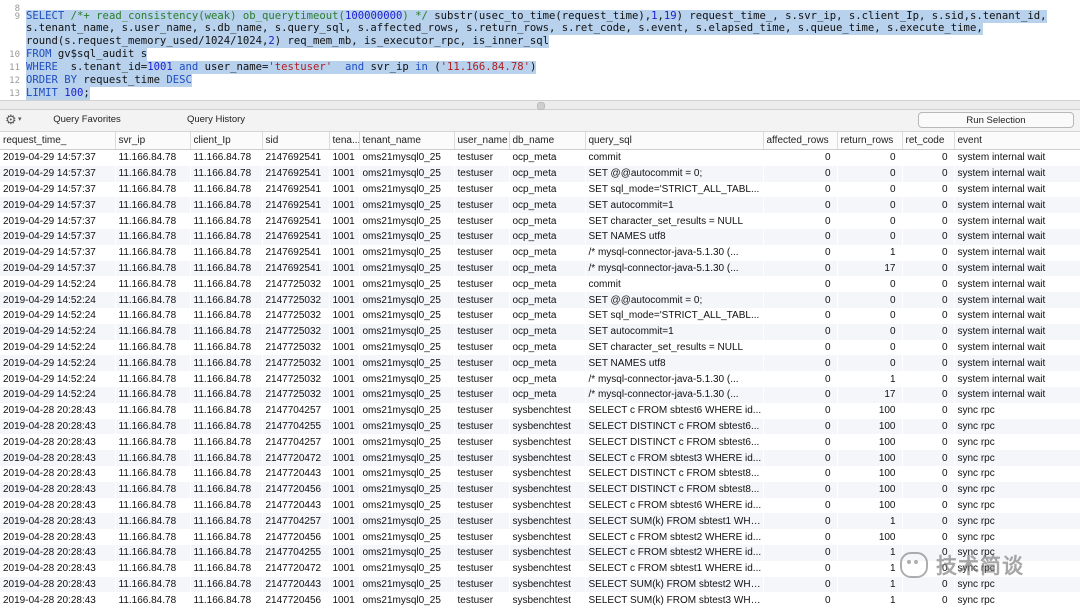 This screenshot has width=1080, height=611. What do you see at coordinates (674, 284) in the screenshot?
I see `table-cell: commit` at bounding box center [674, 284].